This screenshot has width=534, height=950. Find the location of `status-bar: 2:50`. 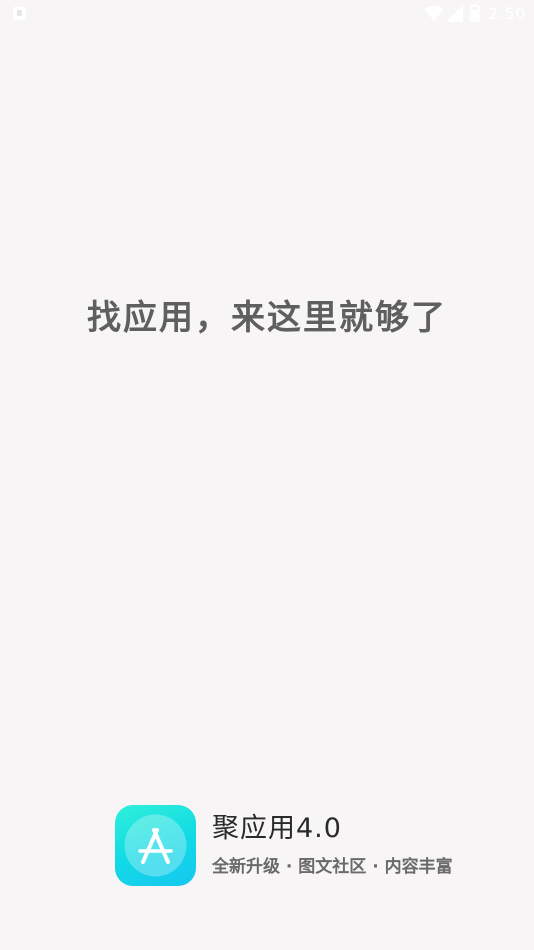

status-bar: 2:50 is located at coordinates (267, 14).